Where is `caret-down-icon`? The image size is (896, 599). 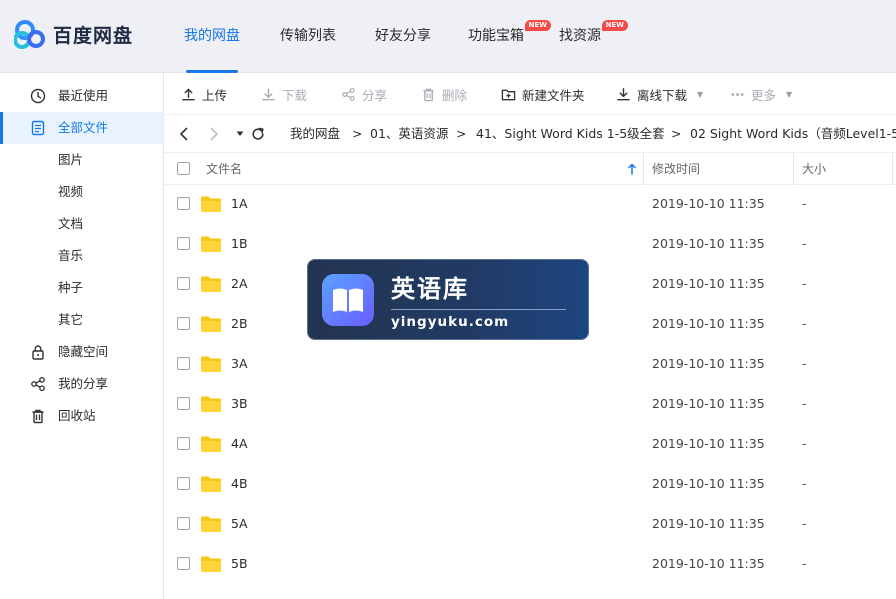
caret-down-icon is located at coordinates (240, 133).